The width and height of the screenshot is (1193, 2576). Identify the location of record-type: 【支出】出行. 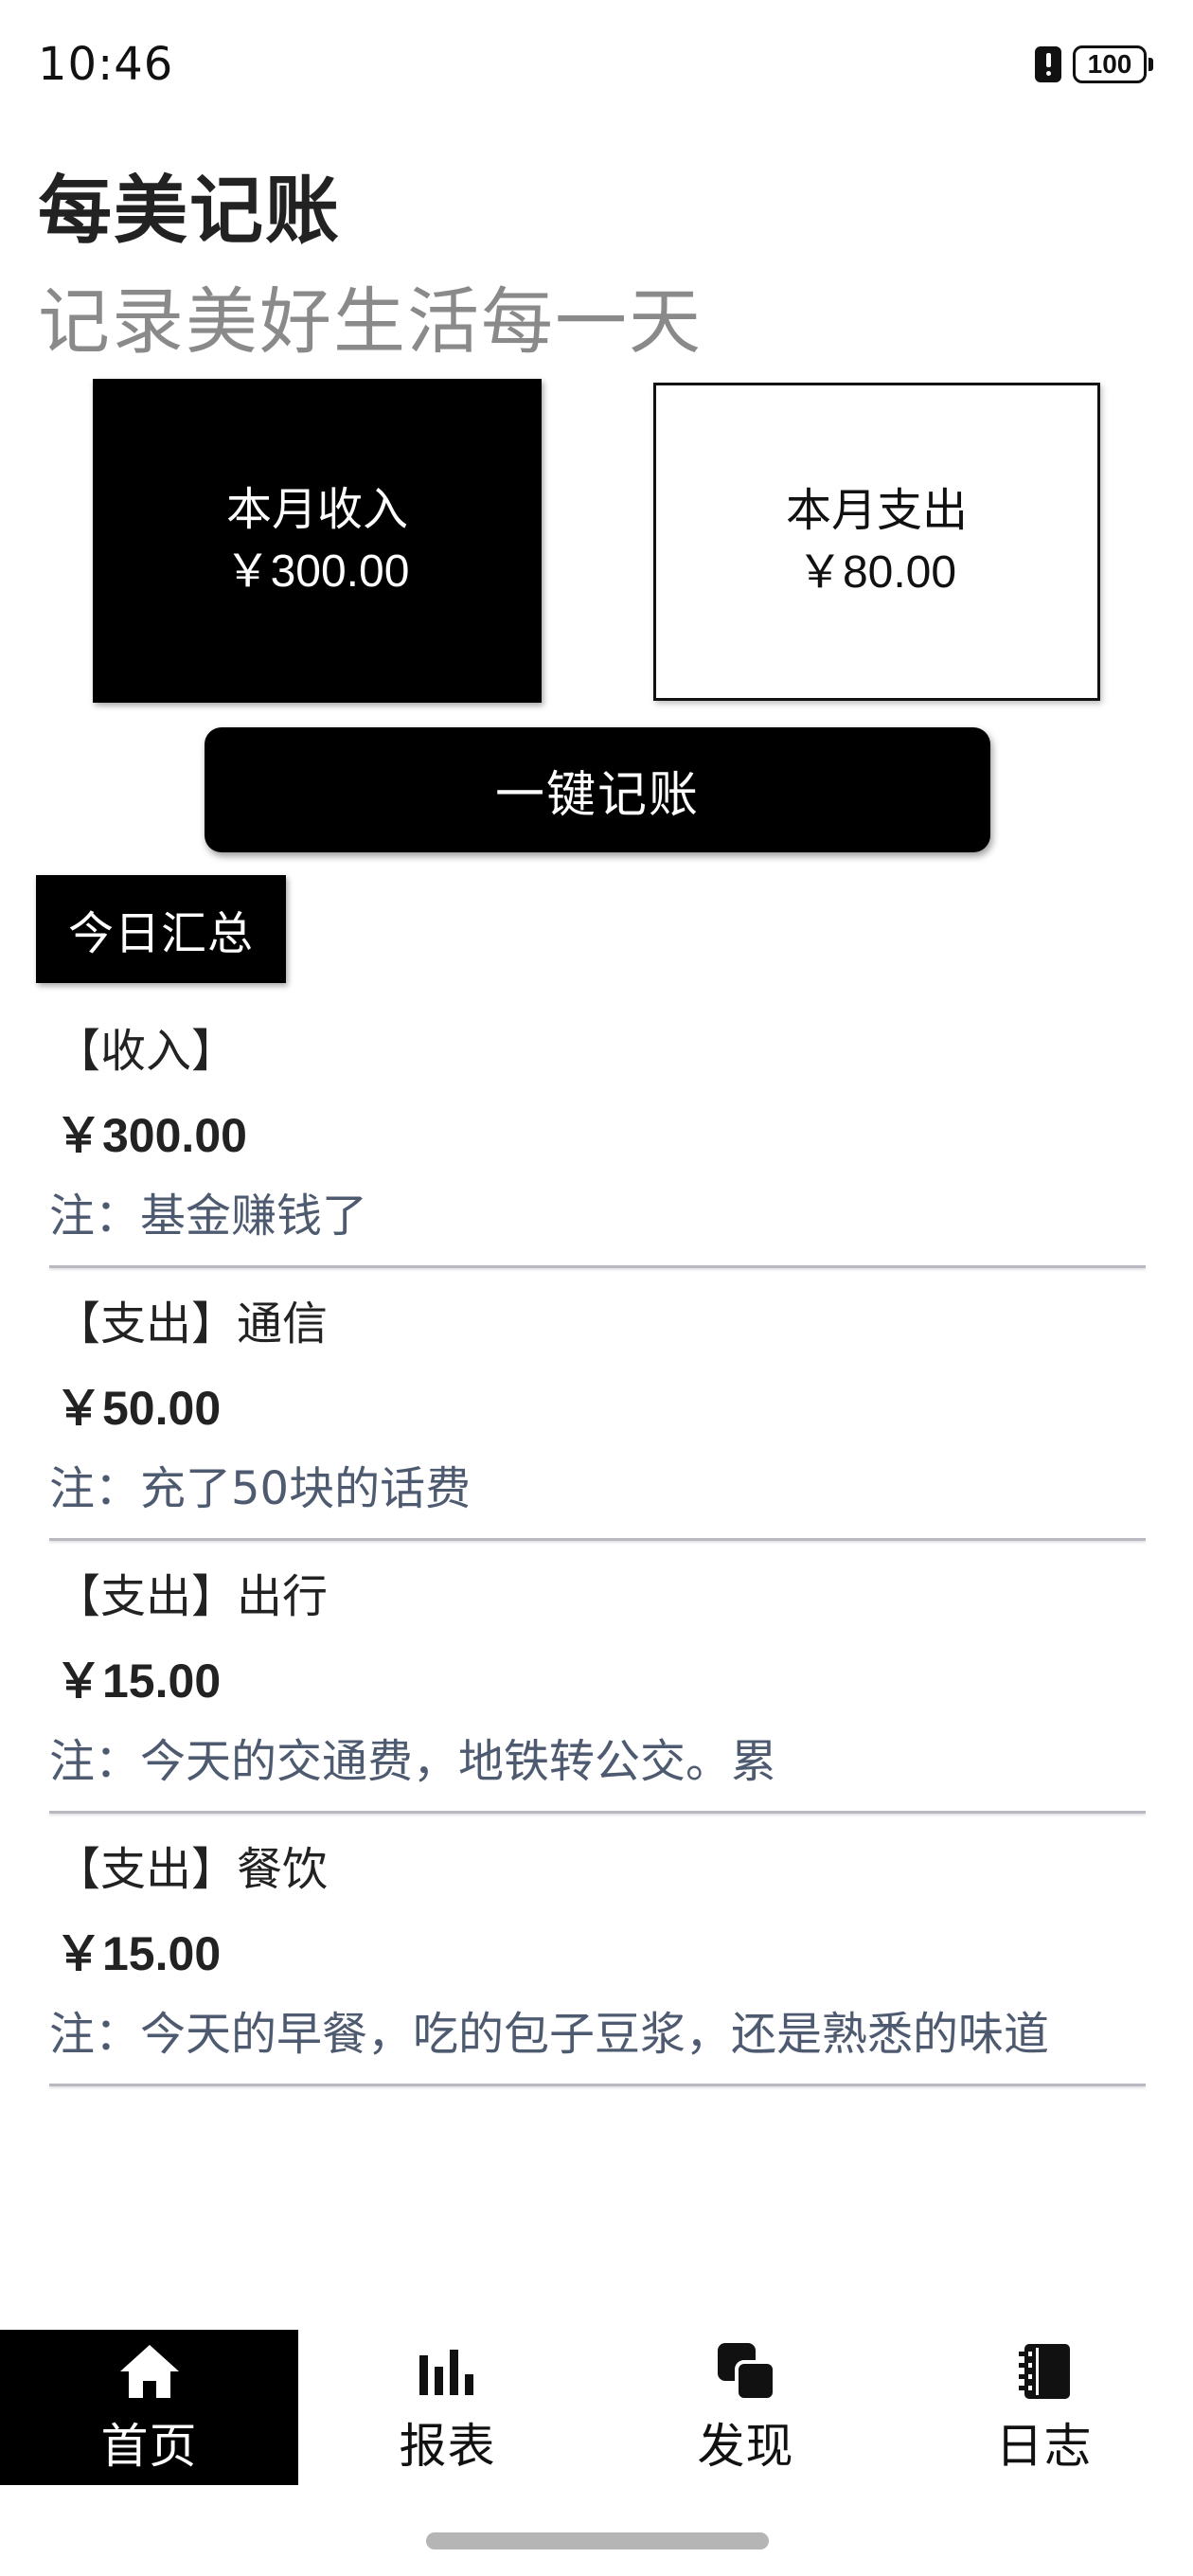
(192, 1596).